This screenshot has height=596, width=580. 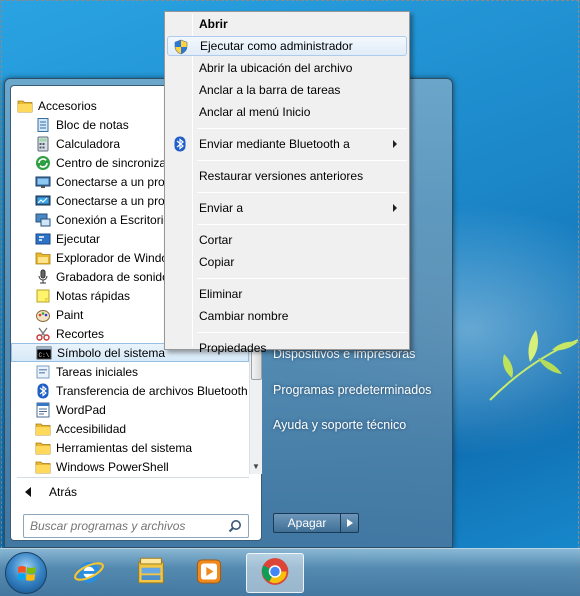 What do you see at coordinates (181, 47) in the screenshot?
I see `uac-shield-icon` at bounding box center [181, 47].